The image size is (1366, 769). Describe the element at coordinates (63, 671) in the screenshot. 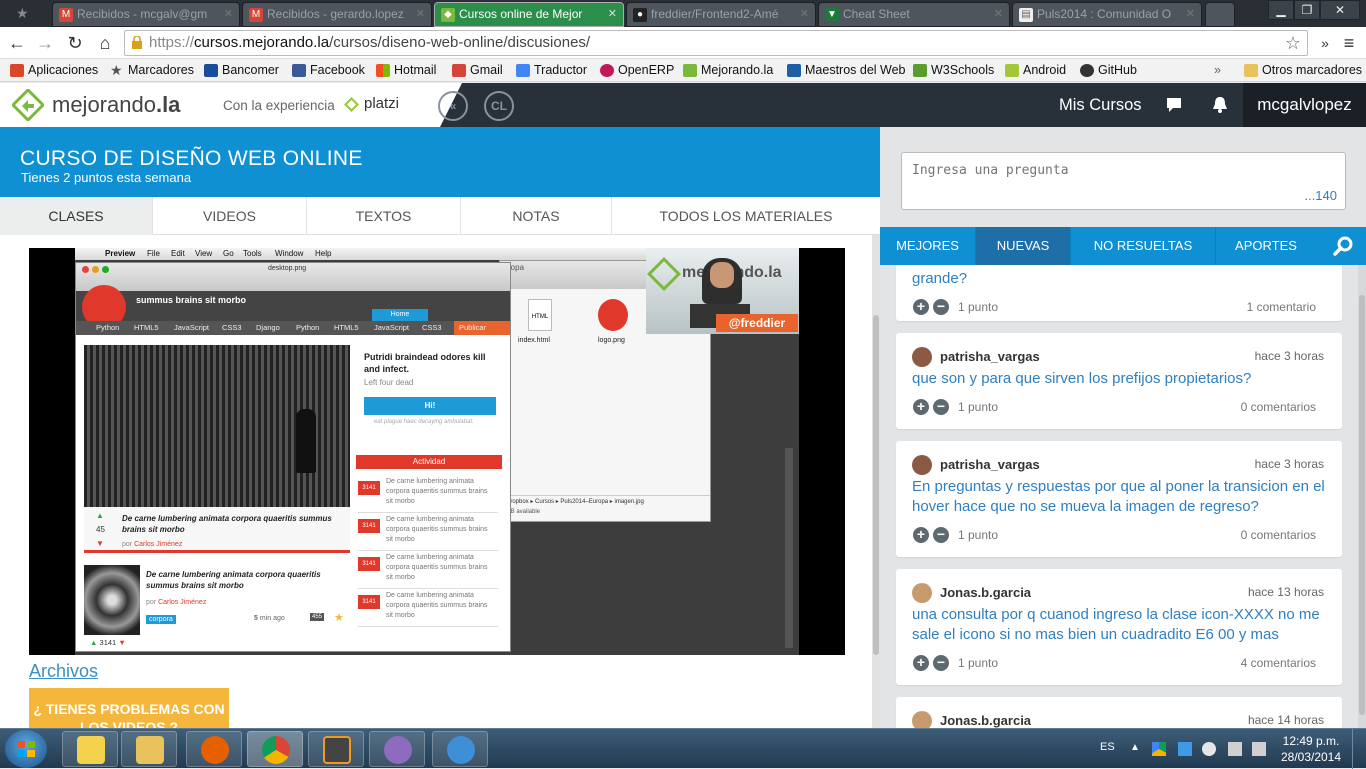

I see `archivos-link: Archivos` at that location.